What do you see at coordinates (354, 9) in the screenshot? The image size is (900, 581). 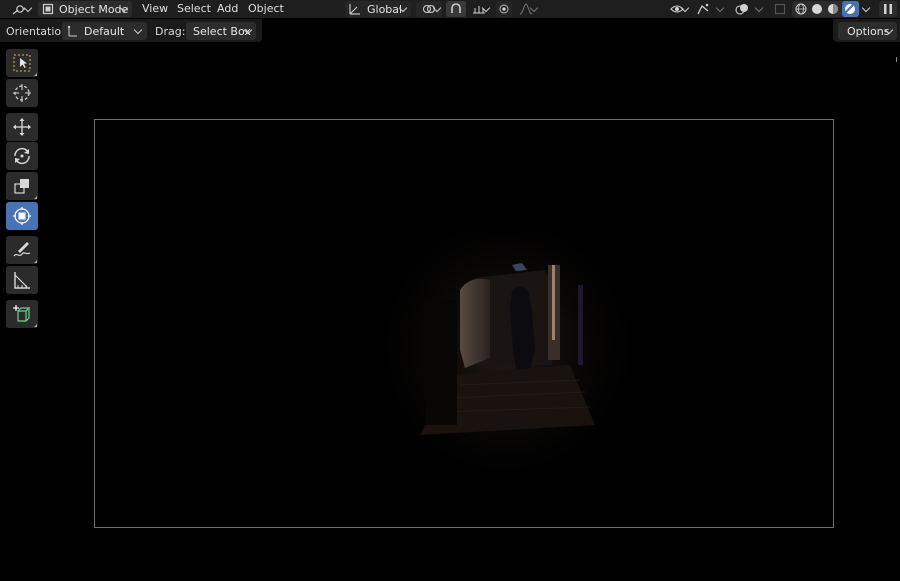 I see `orientation-axes-icon` at bounding box center [354, 9].